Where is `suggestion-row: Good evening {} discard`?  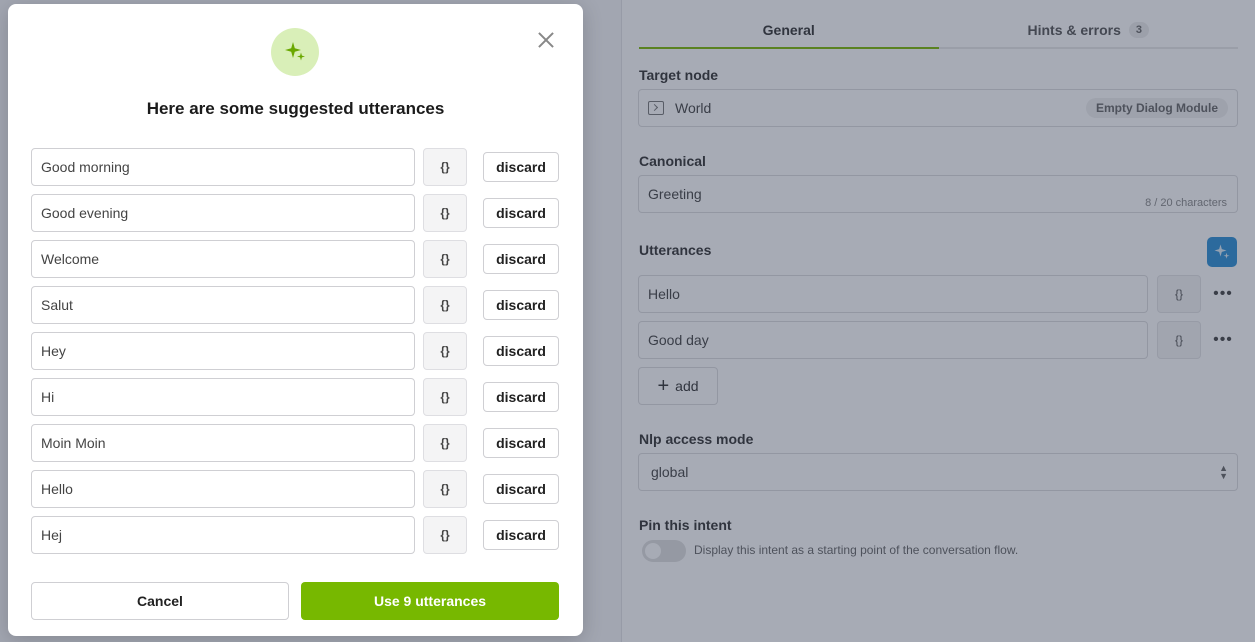 suggestion-row: Good evening {} discard is located at coordinates (295, 213).